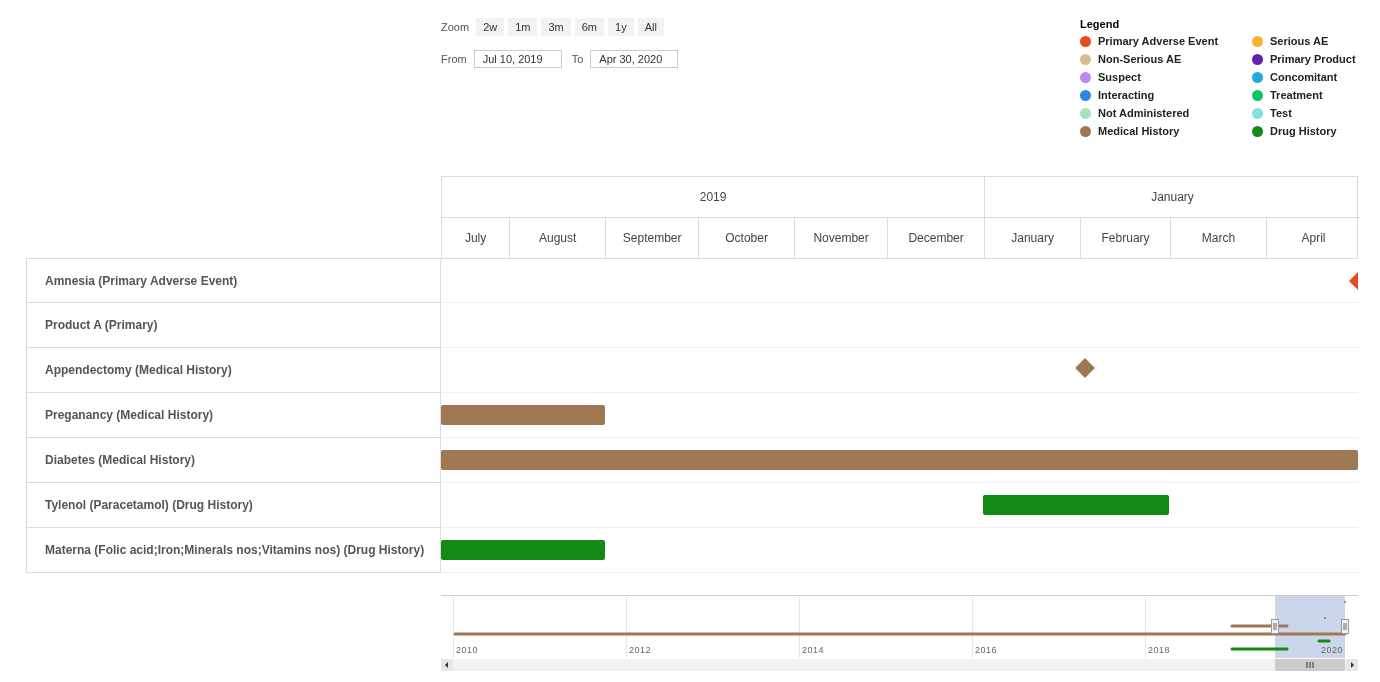 The image size is (1380, 682). I want to click on axis-year-label: 2016, so click(986, 650).